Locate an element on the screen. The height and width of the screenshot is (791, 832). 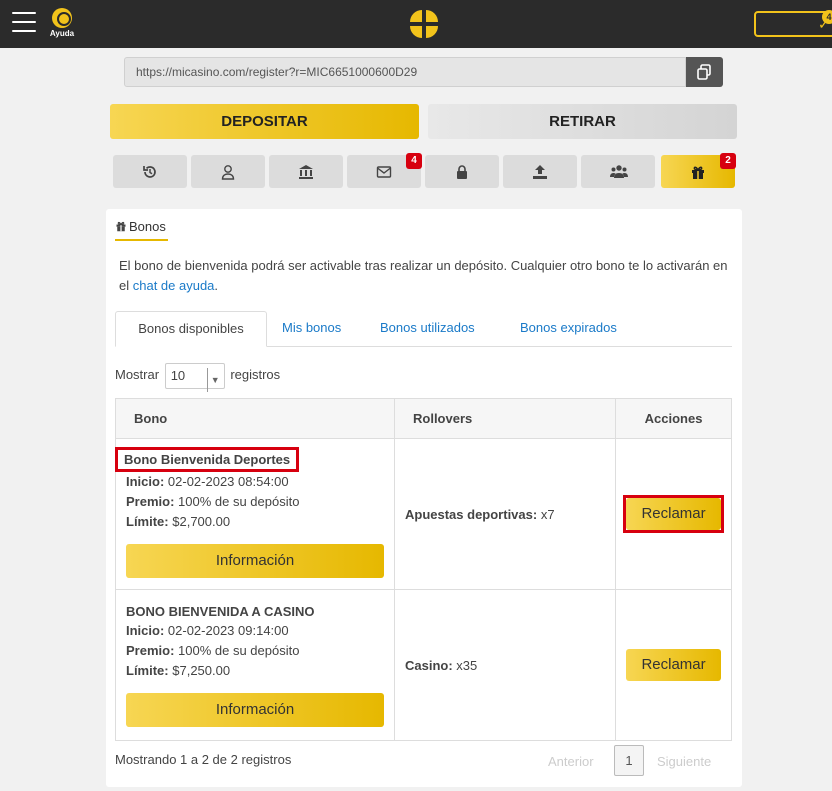
pager-previous: Anterior is located at coordinates (571, 761).